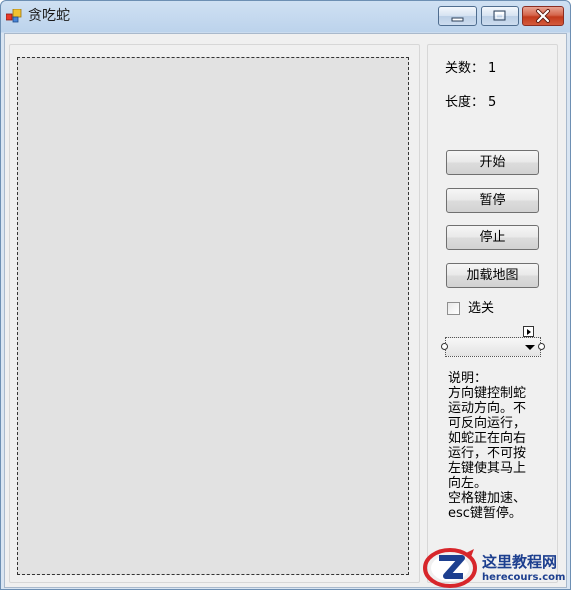 The height and width of the screenshot is (590, 571). What do you see at coordinates (453, 308) in the screenshot?
I see `level-select-checkbox` at bounding box center [453, 308].